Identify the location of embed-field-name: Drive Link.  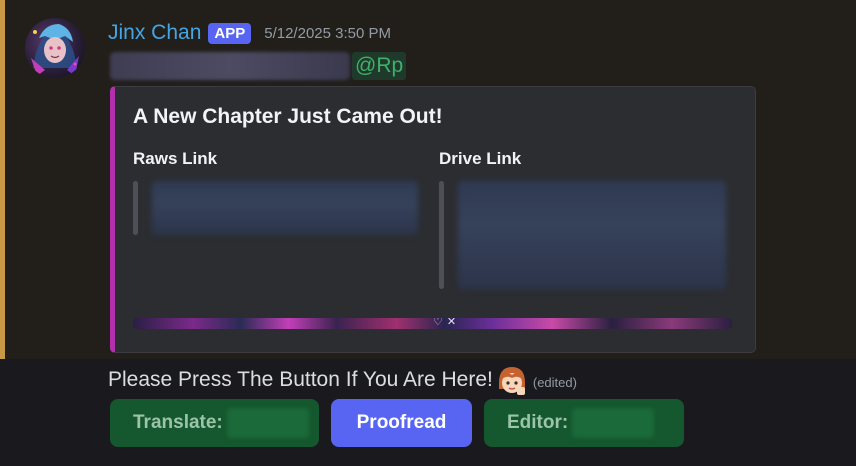
(480, 158).